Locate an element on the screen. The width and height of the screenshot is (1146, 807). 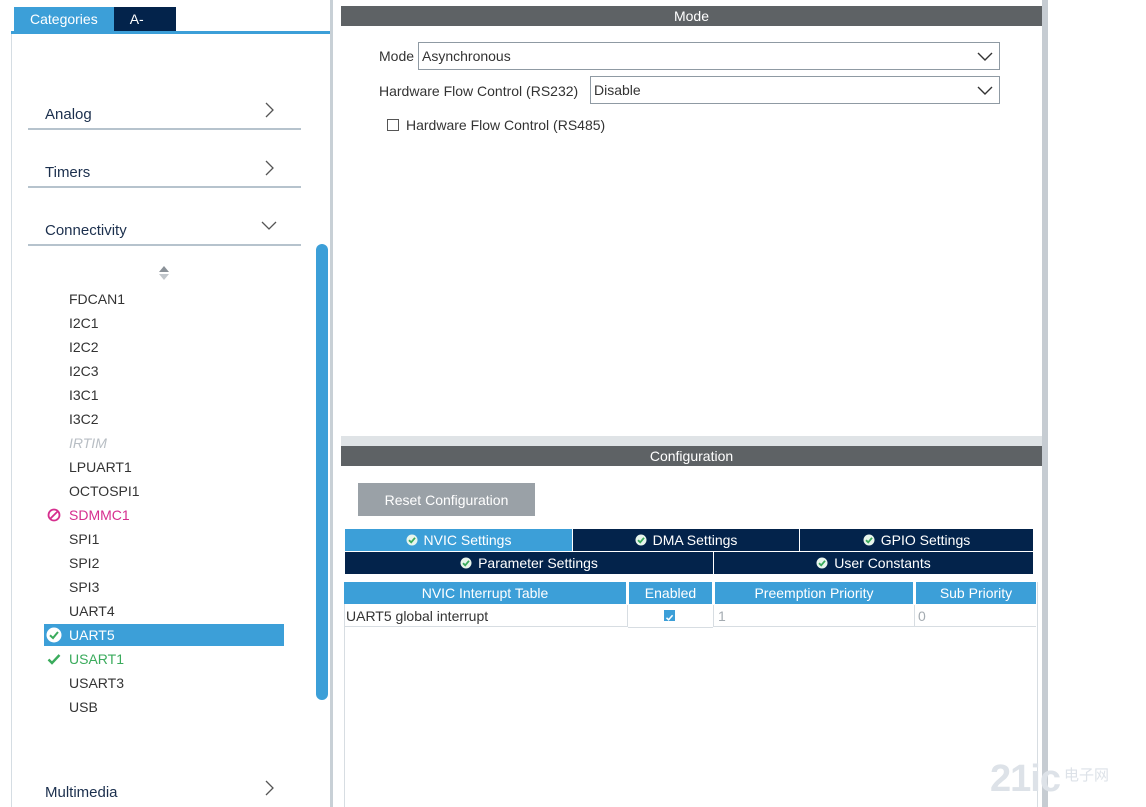
tab-dma-settings: DMA Settings is located at coordinates (686, 540).